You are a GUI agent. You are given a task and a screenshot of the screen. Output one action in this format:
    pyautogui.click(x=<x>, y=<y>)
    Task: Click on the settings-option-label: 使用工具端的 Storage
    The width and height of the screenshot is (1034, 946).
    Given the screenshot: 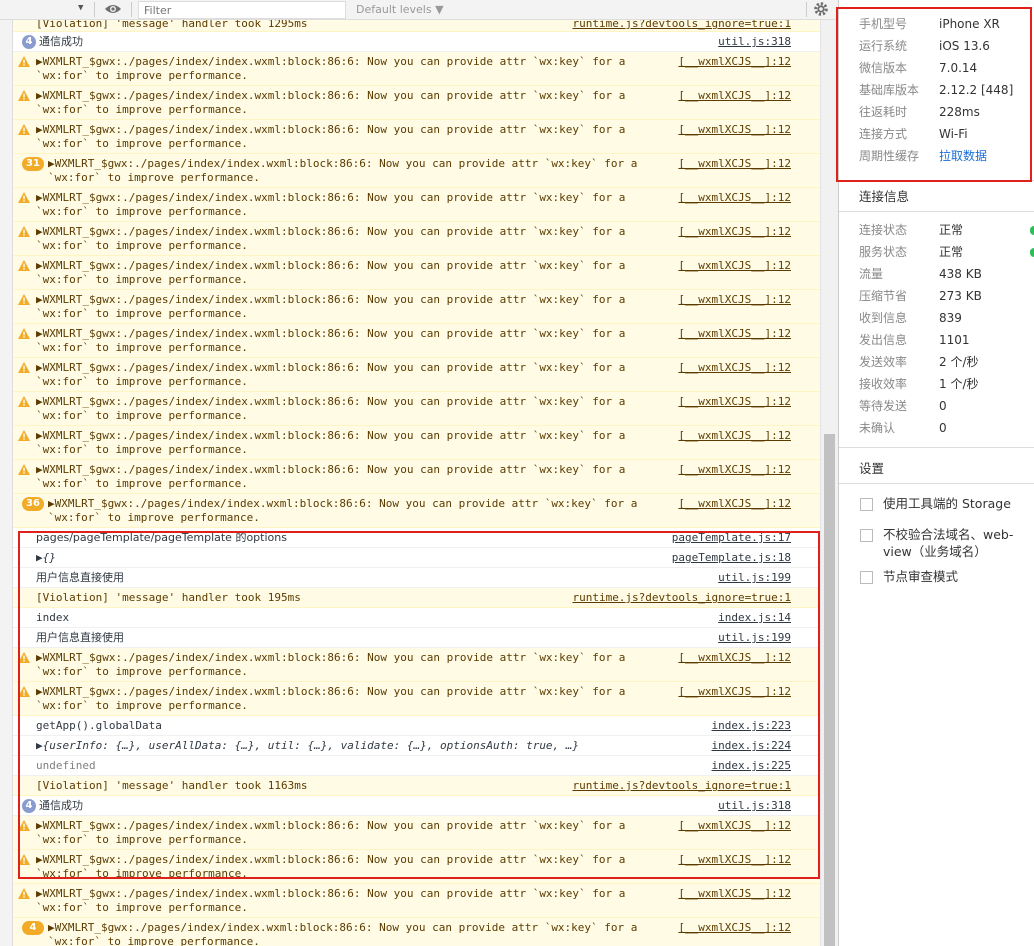 What is the action you would take?
    pyautogui.click(x=953, y=503)
    